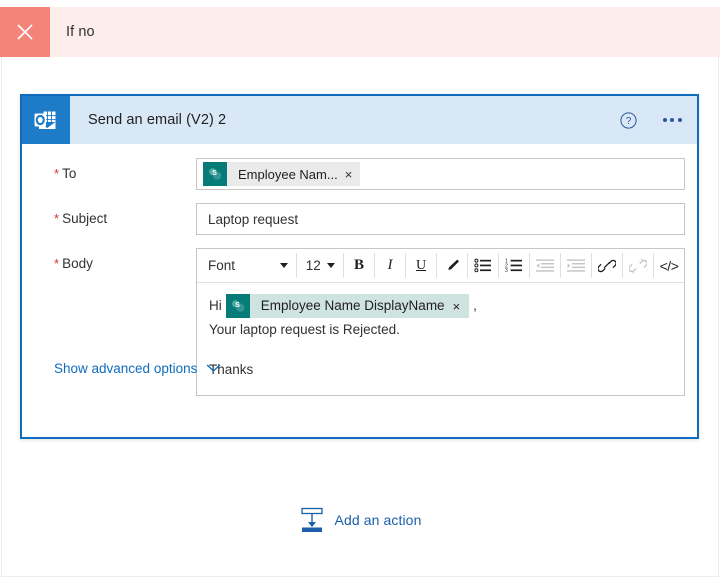  Describe the element at coordinates (115, 169) in the screenshot. I see `to-field-label: * To` at that location.